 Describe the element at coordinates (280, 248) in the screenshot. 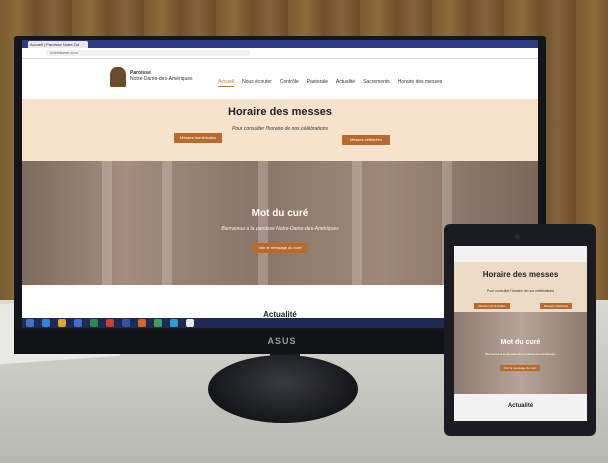

I see `cure-message-button: Voir le message du curé` at that location.